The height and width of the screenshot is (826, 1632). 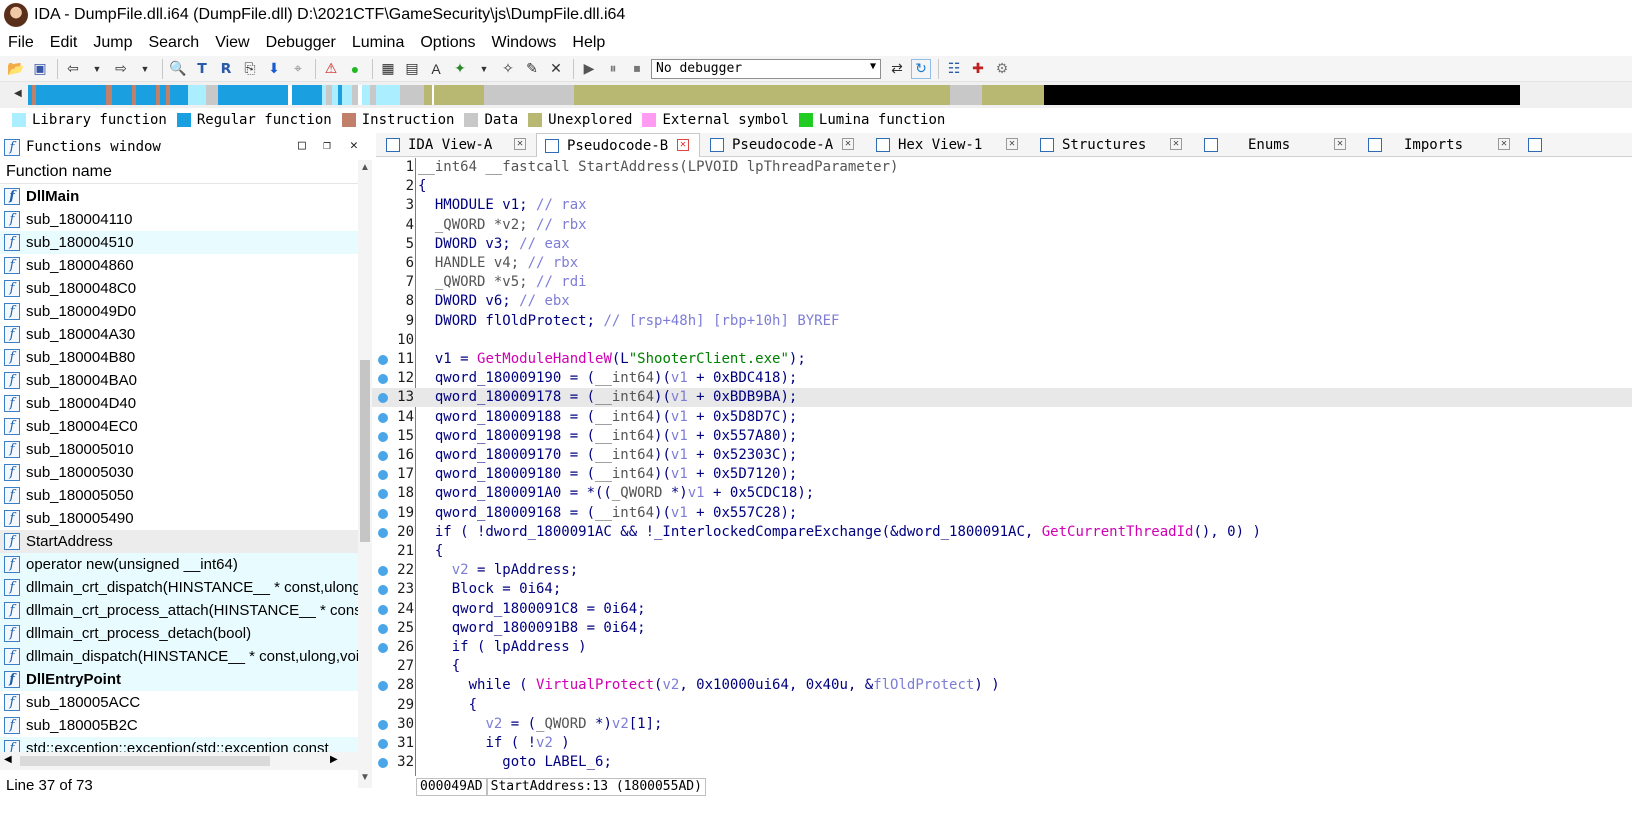 What do you see at coordinates (301, 43) in the screenshot?
I see `menu-debugger: Debugger` at bounding box center [301, 43].